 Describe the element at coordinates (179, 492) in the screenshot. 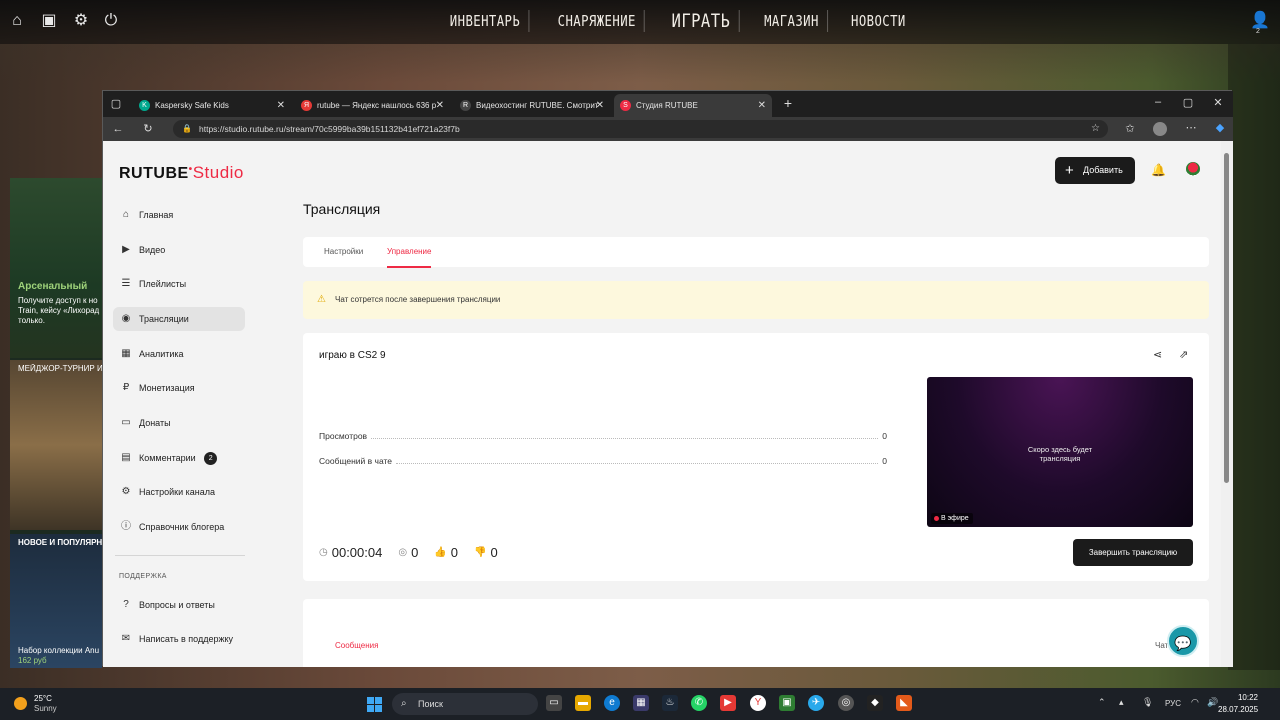

I see `sidebar-item-channel-settings: ⚙ Настройки канала` at that location.